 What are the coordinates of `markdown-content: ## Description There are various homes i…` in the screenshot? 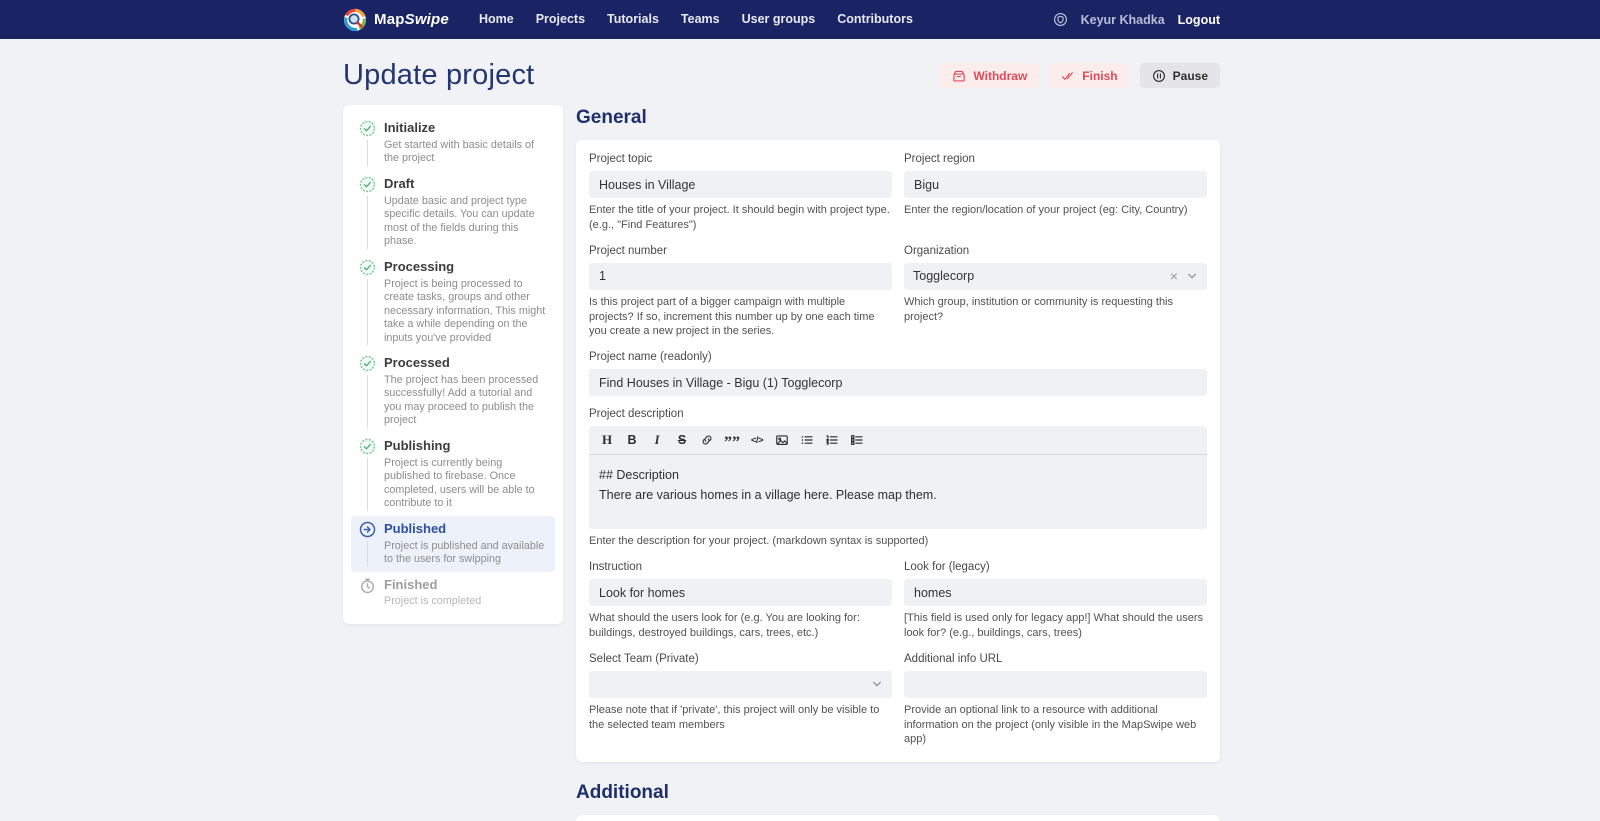 It's located at (898, 492).